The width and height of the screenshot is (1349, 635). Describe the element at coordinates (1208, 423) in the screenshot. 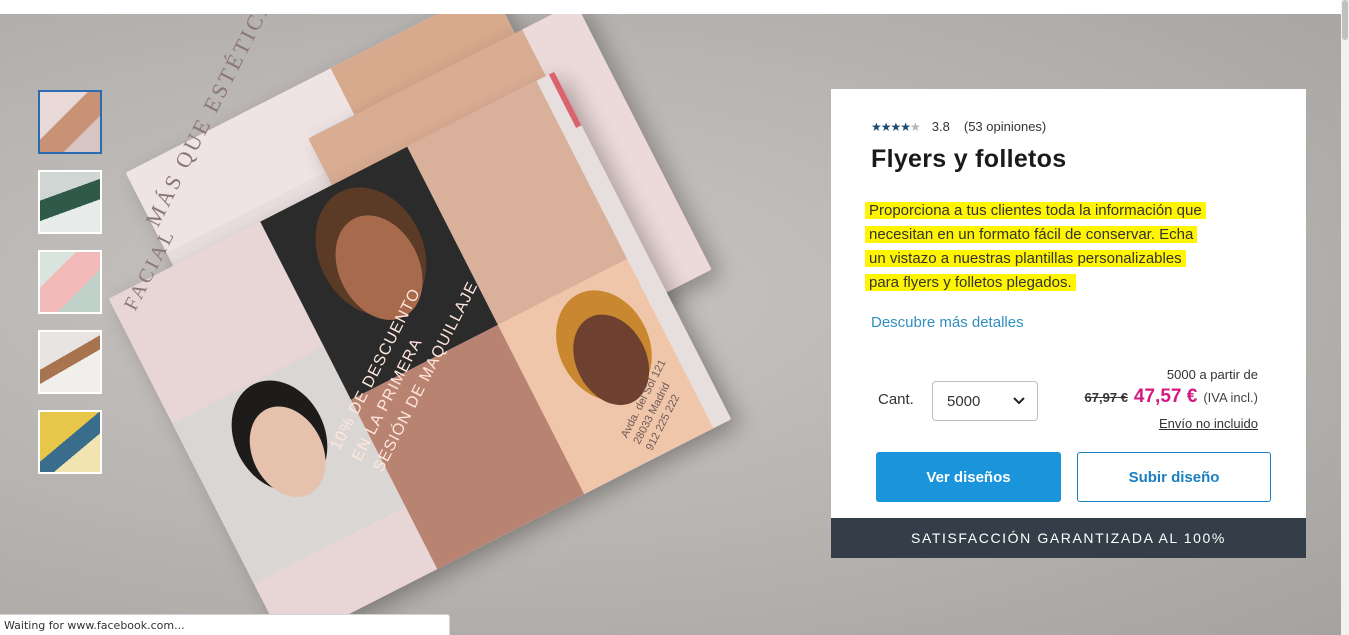

I see `shipping-link: Envío no incluido` at that location.